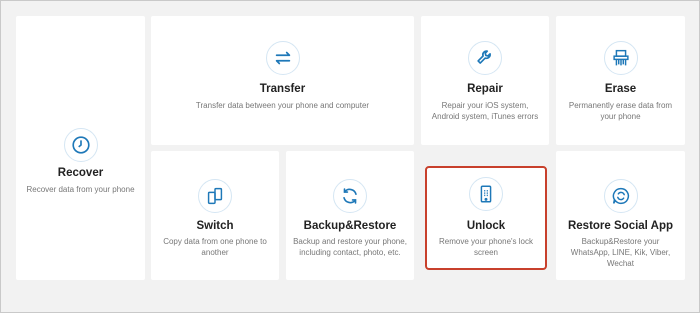 The width and height of the screenshot is (700, 313). Describe the element at coordinates (215, 247) in the screenshot. I see `switch-desc: Copy data from one phone to another` at that location.